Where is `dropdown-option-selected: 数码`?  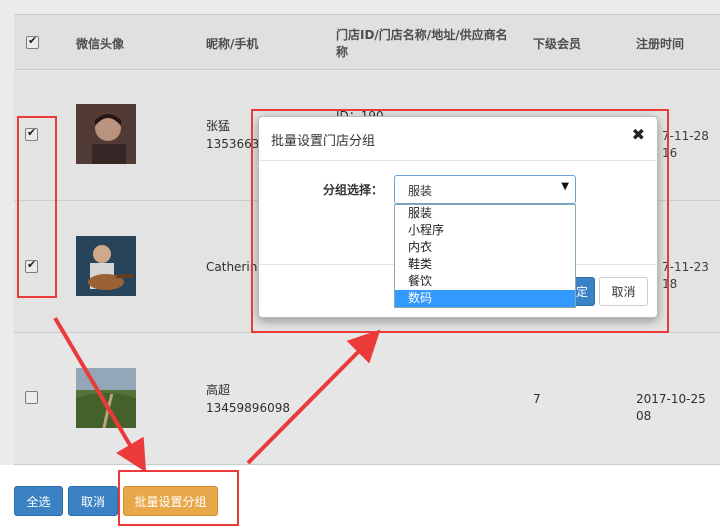
dropdown-option-selected: 数码 is located at coordinates (485, 298).